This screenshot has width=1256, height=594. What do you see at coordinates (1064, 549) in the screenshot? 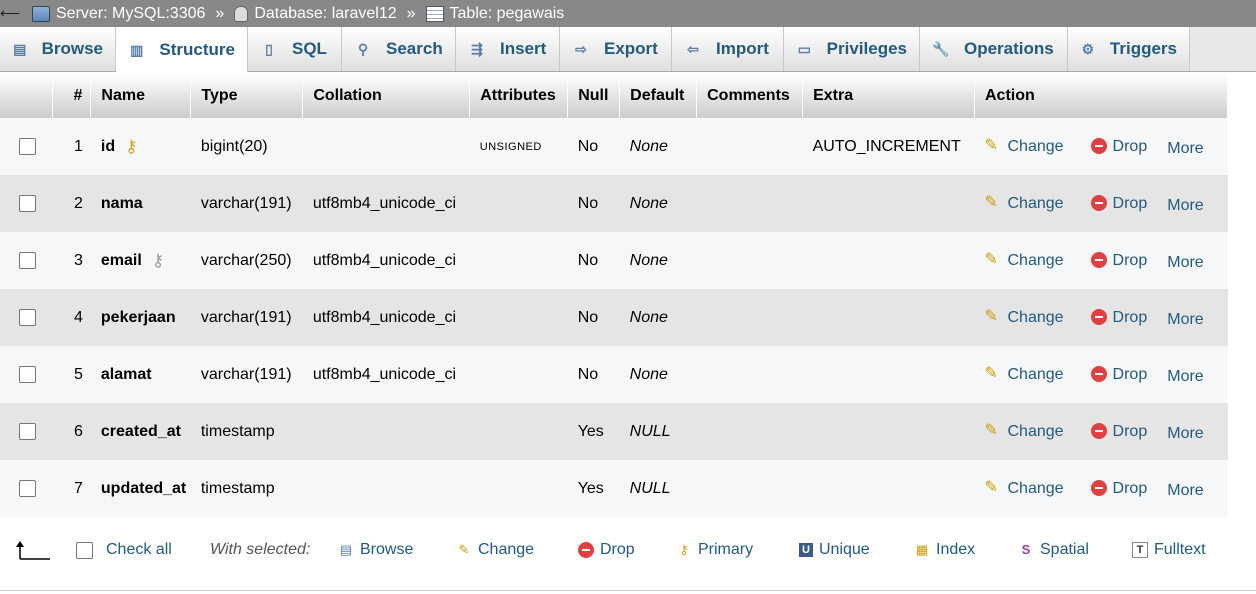
I see `bulk-action-label: Spatial` at bounding box center [1064, 549].